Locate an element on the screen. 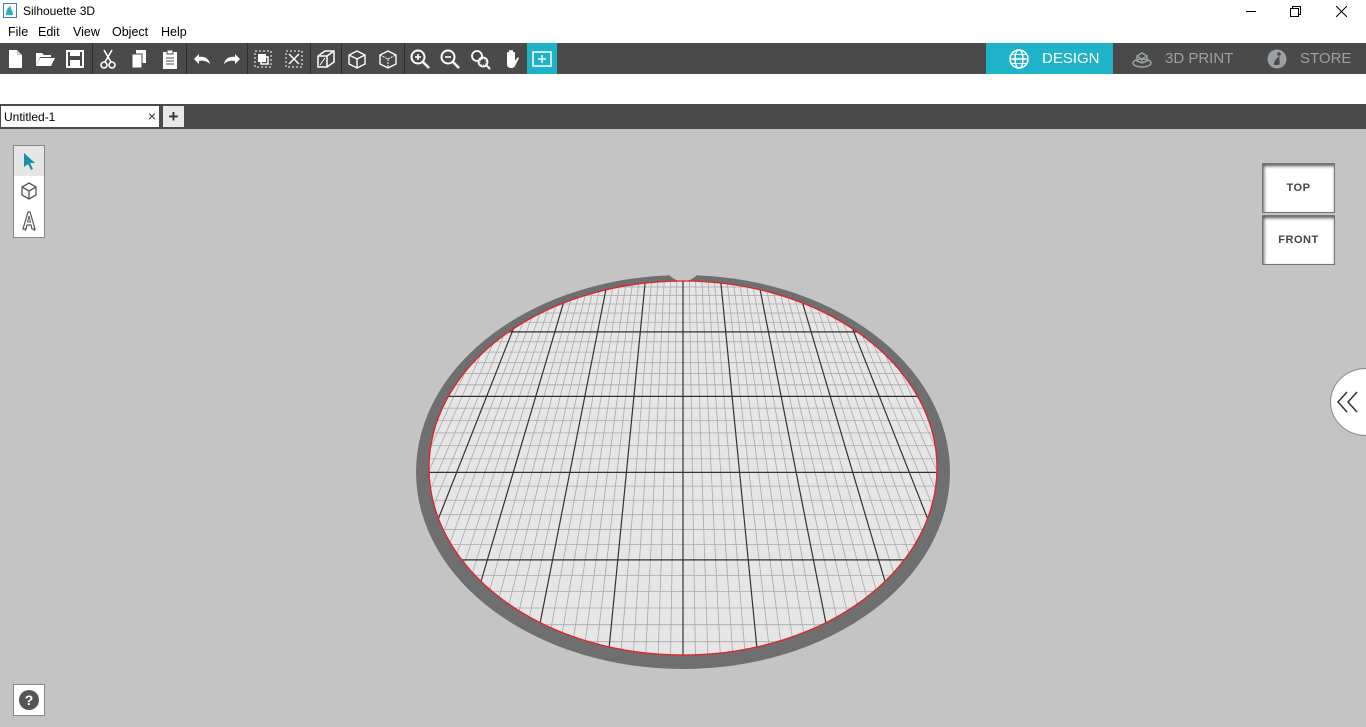  redo-icon is located at coordinates (232, 58).